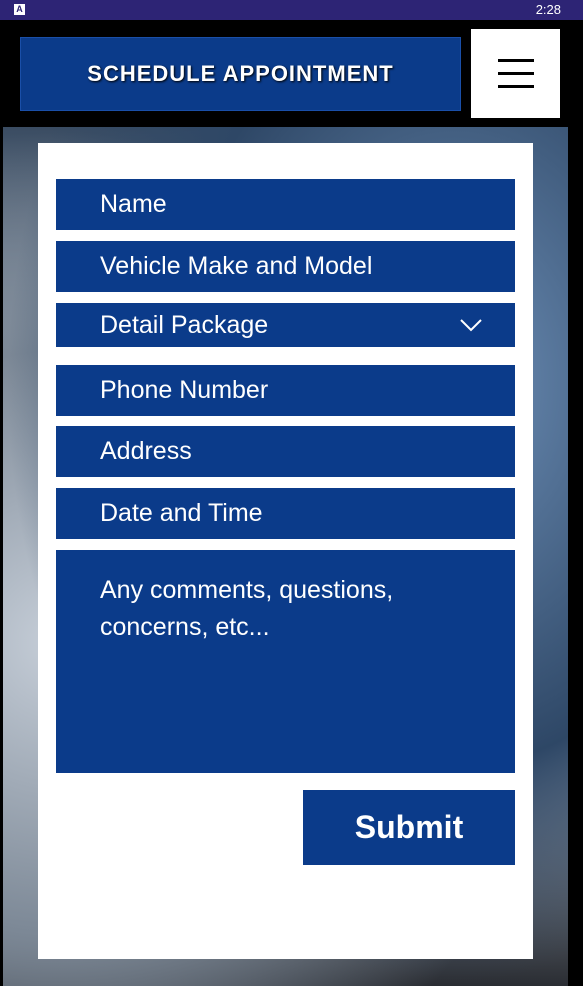  Describe the element at coordinates (133, 204) in the screenshot. I see `name-placeholder: Name` at that location.